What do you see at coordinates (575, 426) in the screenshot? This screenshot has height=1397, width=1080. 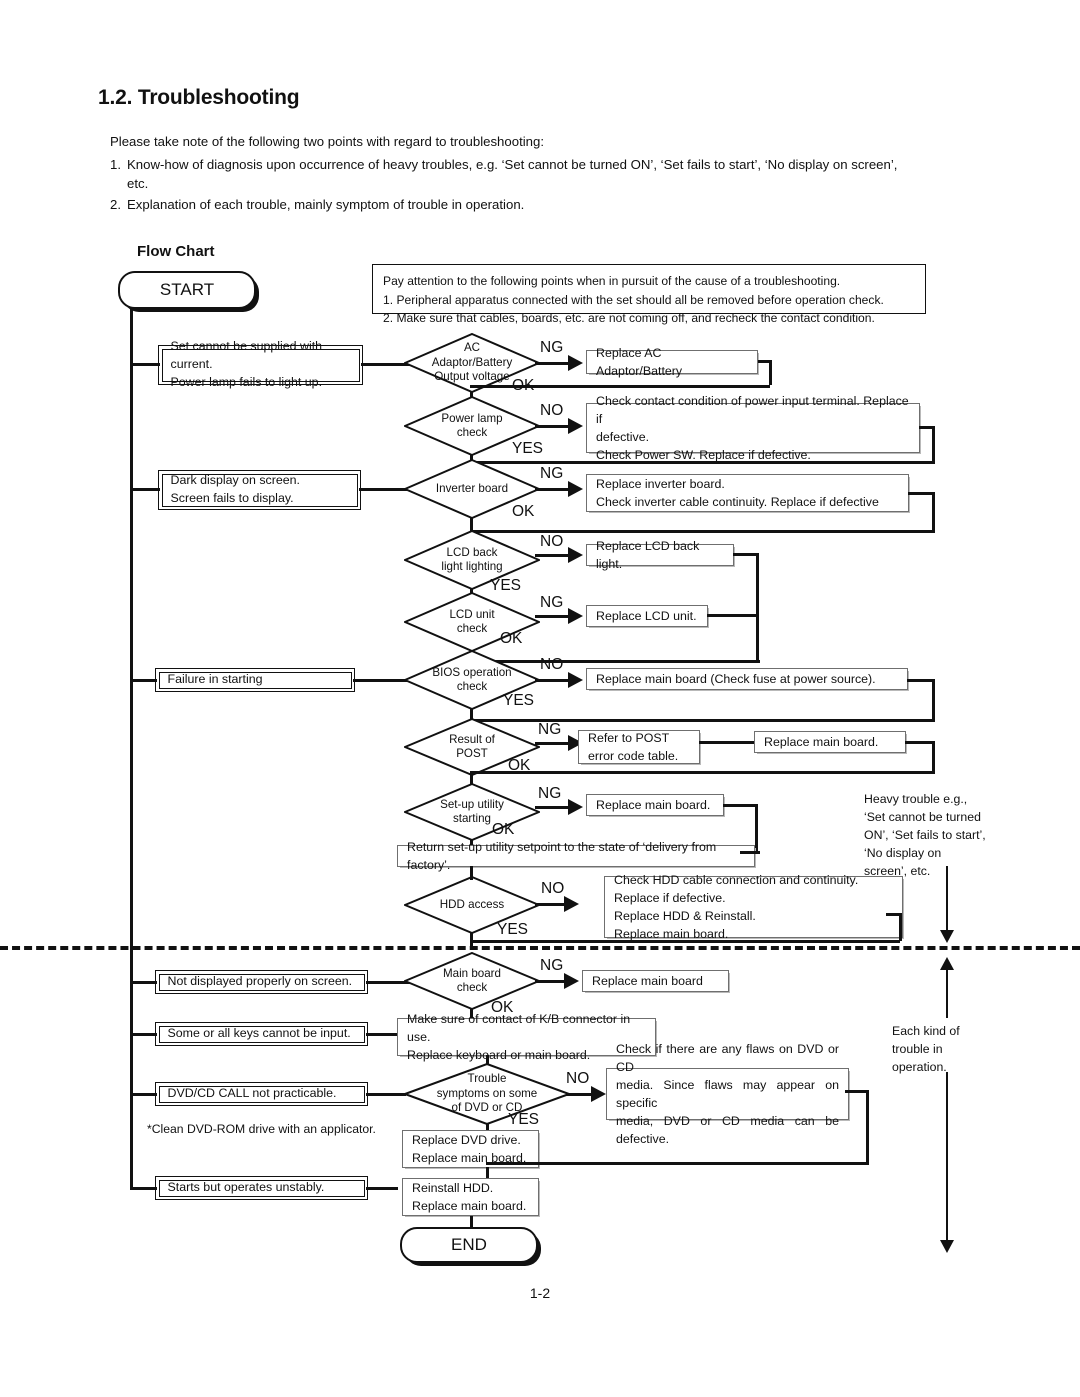 I see `branch-lamp-fail-arrow` at bounding box center [575, 426].